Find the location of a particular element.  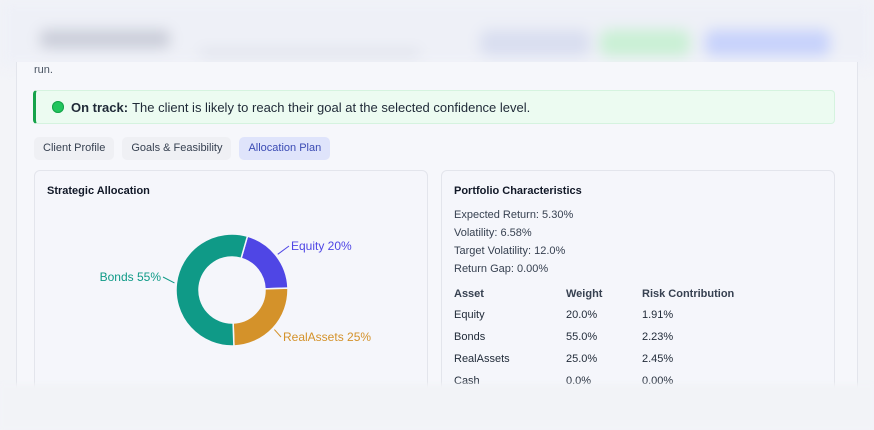

blurred-bottom-fade is located at coordinates (437, 407).